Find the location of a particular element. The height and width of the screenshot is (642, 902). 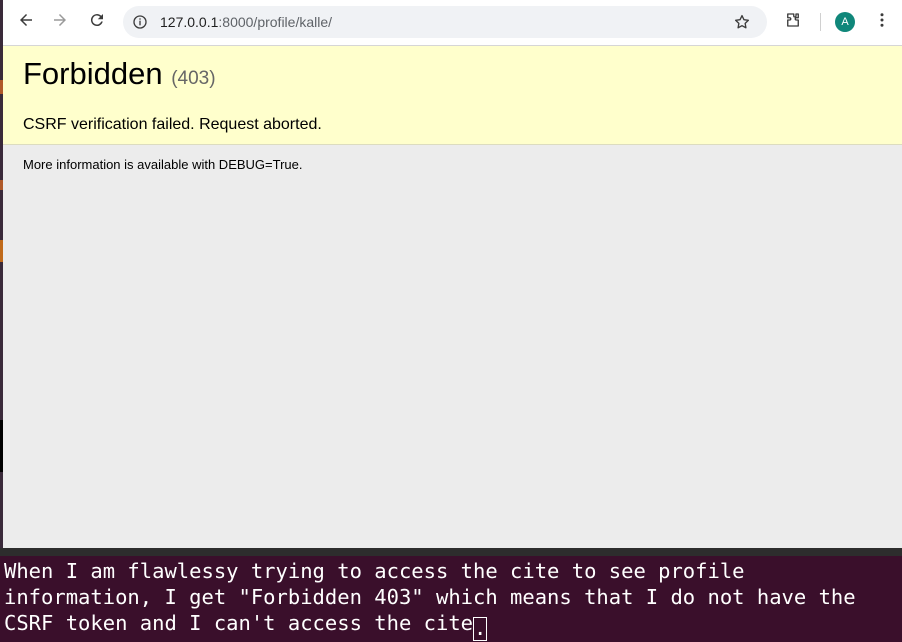

text-cursor: . is located at coordinates (480, 628).